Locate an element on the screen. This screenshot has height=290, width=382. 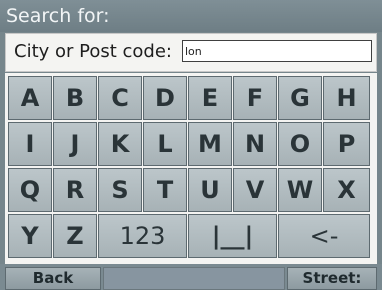
key-b: B is located at coordinates (75, 98).